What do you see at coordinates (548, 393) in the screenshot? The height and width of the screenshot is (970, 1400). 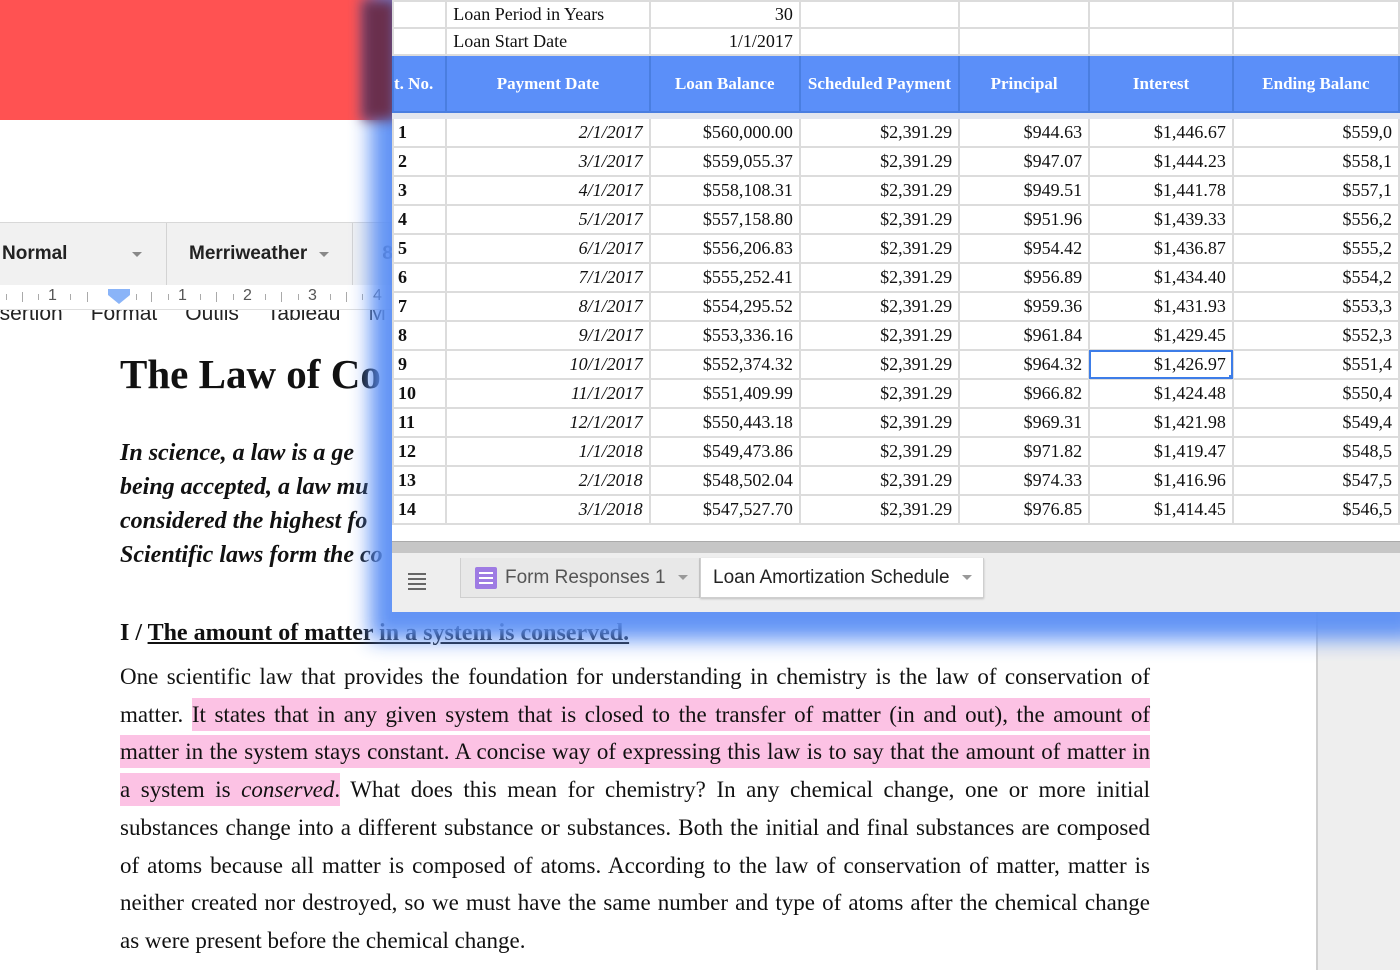 I see `cell-payment-date: 11/1/2017` at bounding box center [548, 393].